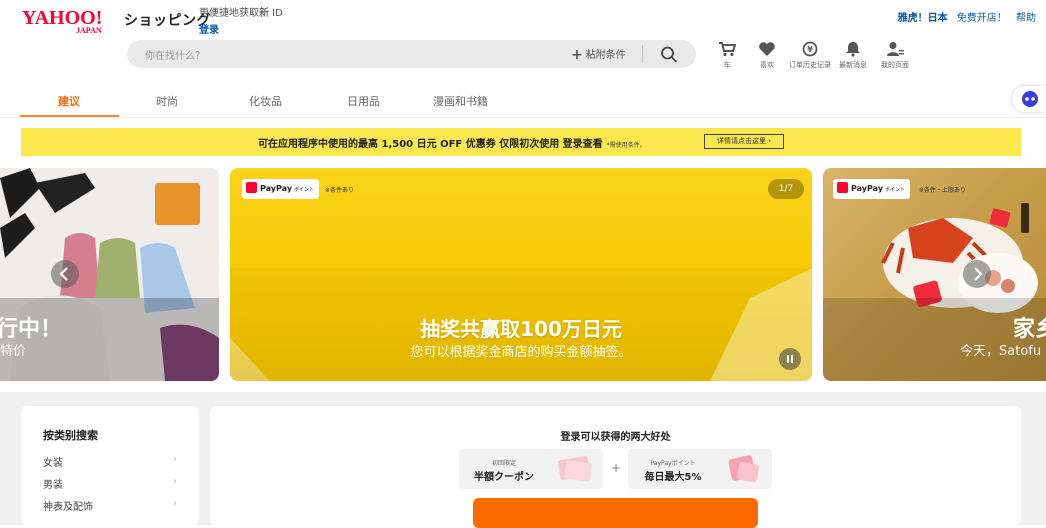 This screenshot has height=528, width=1046. I want to click on slide-next-condition-note: ※条件・上限あり, so click(943, 190).